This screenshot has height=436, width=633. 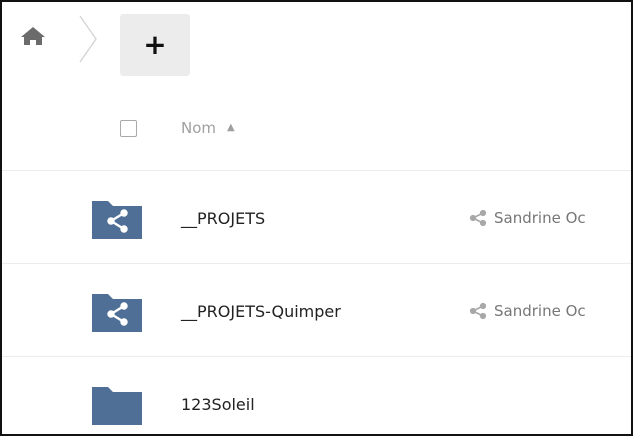 I want to click on file-name: __PROJETS-Quimper, so click(x=261, y=311).